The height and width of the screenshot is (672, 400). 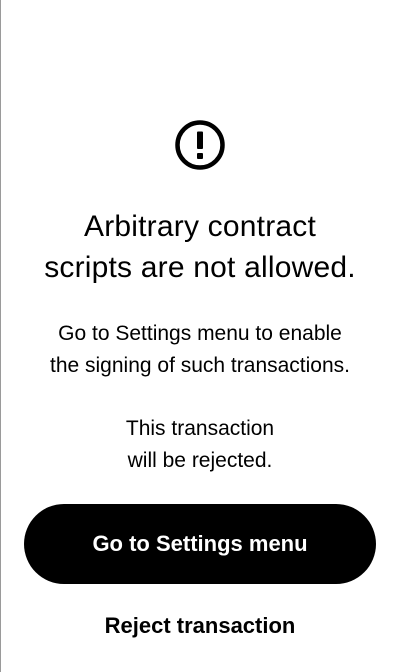 What do you see at coordinates (200, 544) in the screenshot?
I see `go-to-settings-button: Go to Settings menu` at bounding box center [200, 544].